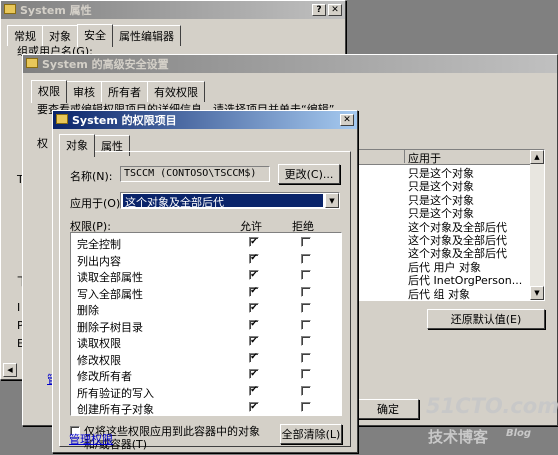 The width and height of the screenshot is (558, 455). I want to click on permission-name: 写入全部属性, so click(110, 294).